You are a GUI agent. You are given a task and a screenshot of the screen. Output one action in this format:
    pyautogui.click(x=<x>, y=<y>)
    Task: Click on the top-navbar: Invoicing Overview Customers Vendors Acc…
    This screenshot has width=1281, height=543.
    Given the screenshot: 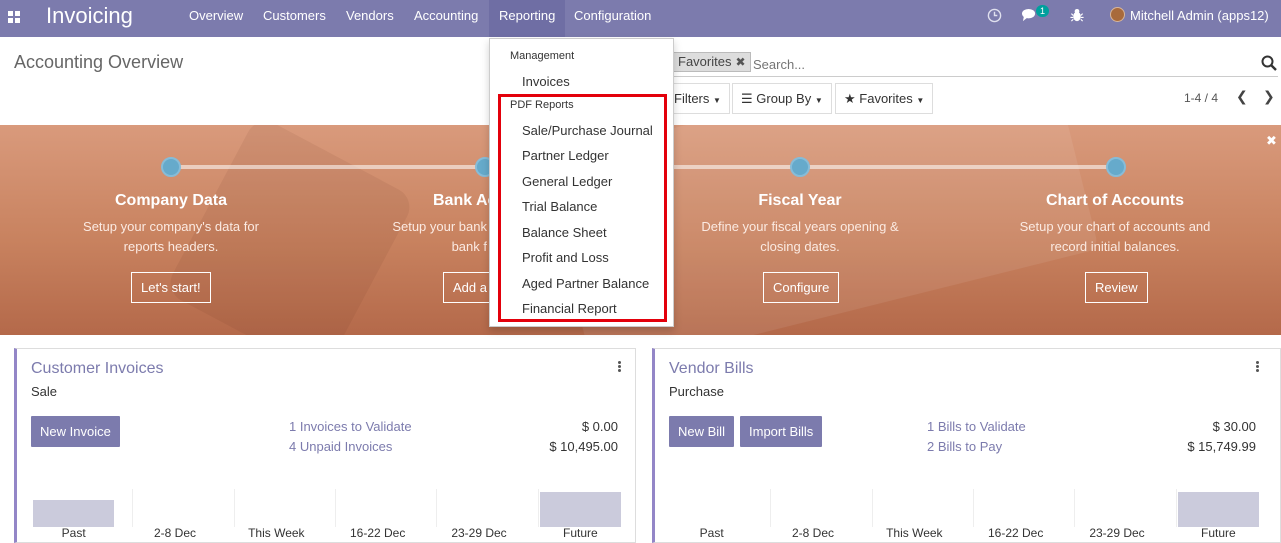 What is the action you would take?
    pyautogui.click(x=640, y=18)
    